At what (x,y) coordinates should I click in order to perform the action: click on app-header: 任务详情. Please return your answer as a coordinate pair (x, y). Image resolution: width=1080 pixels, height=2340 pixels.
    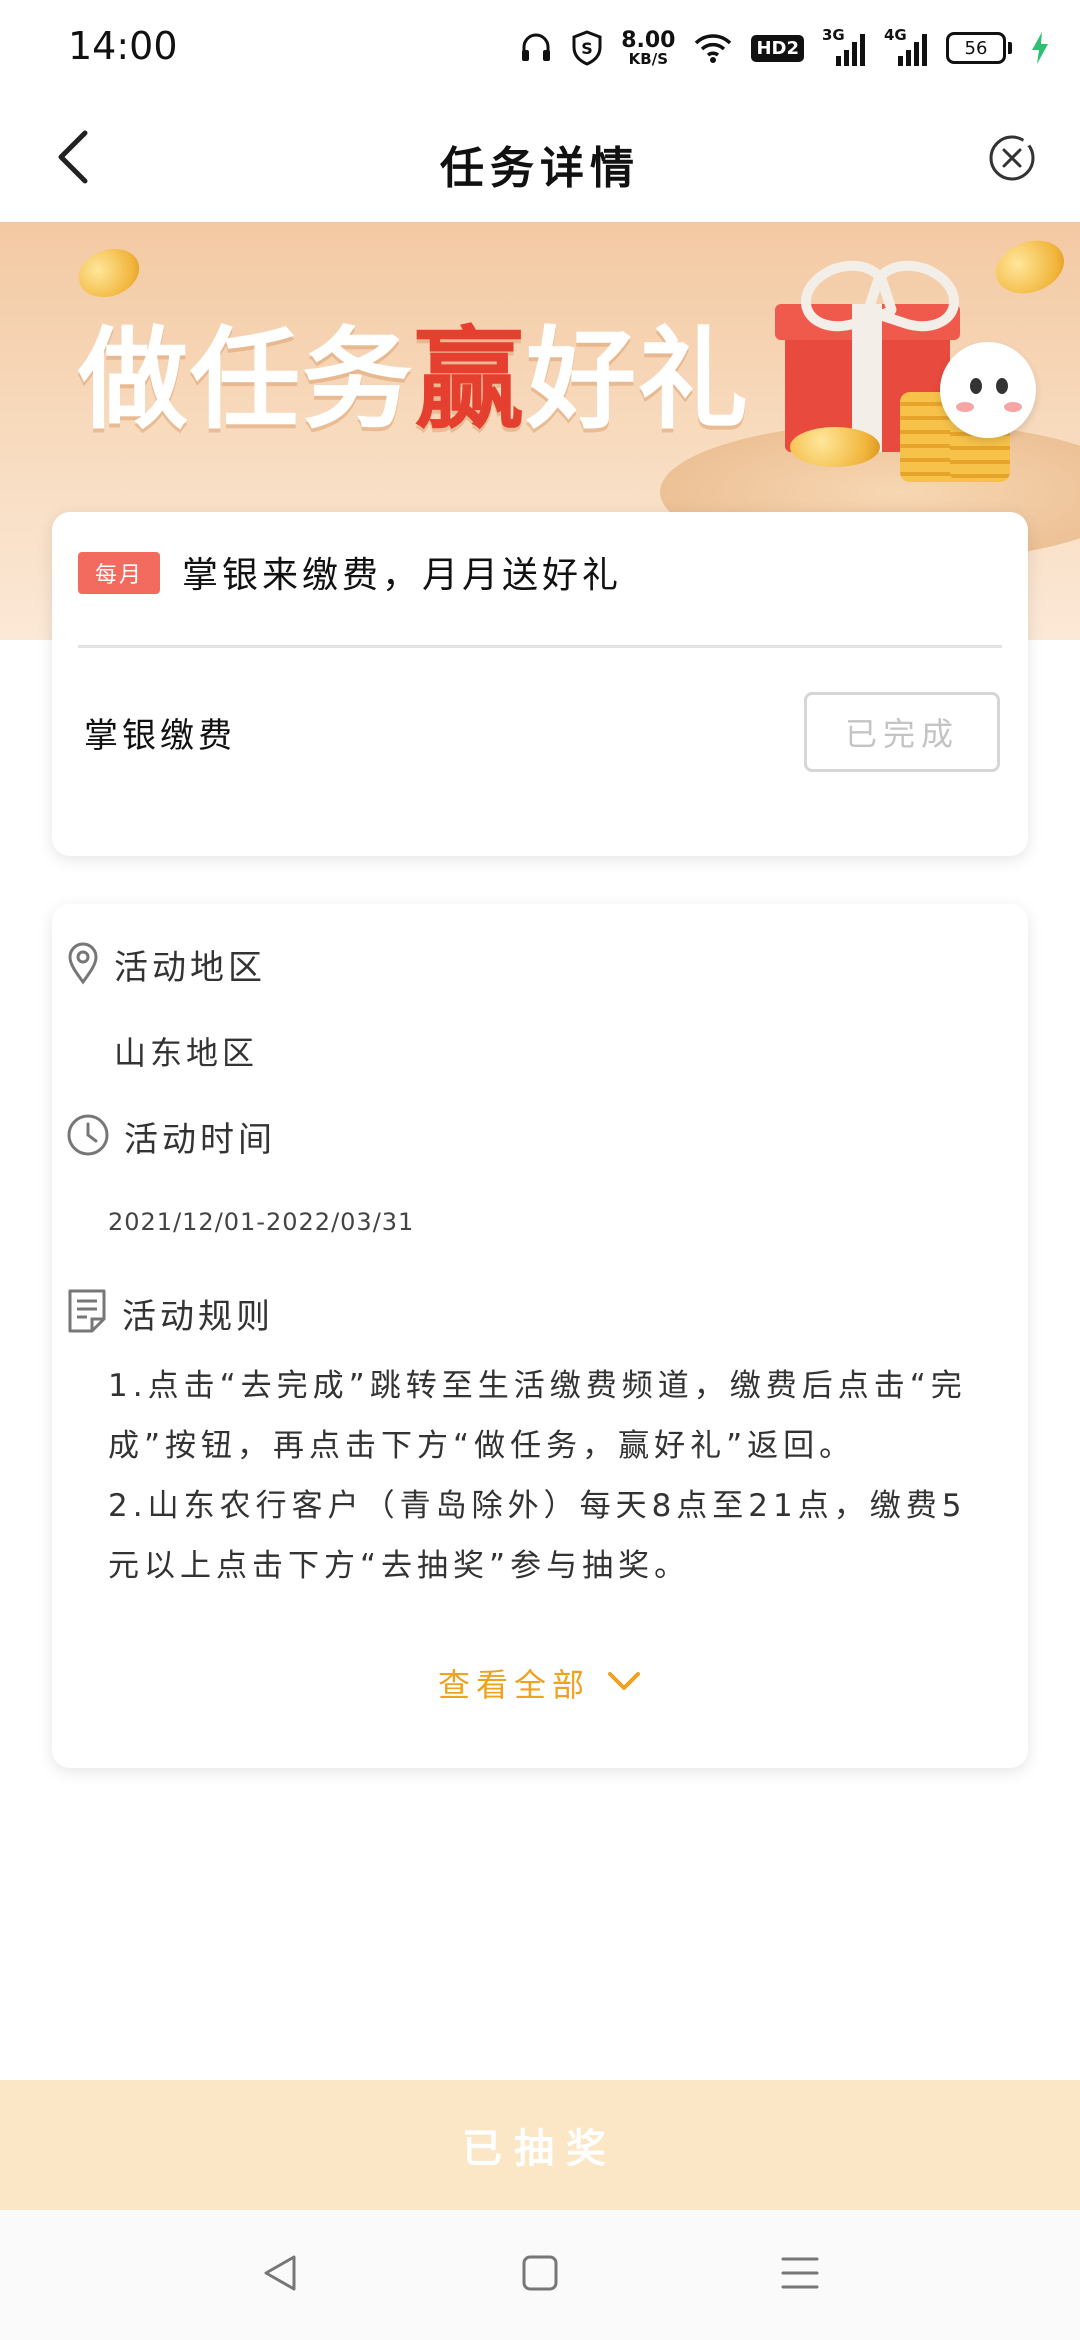
    Looking at the image, I should click on (540, 159).